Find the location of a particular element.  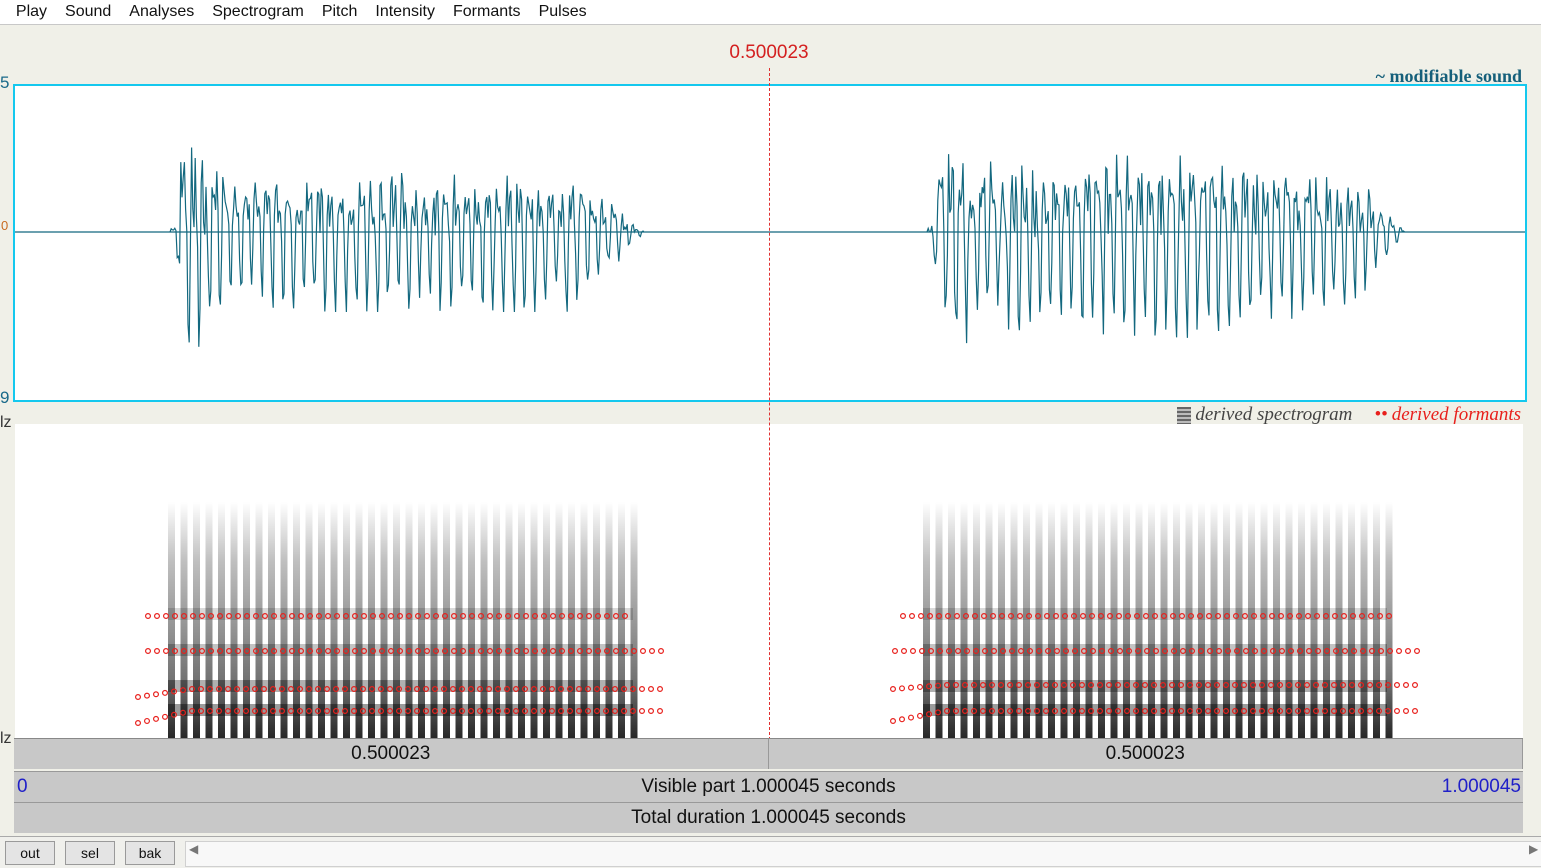

zoom-selection-button: sel is located at coordinates (90, 853).